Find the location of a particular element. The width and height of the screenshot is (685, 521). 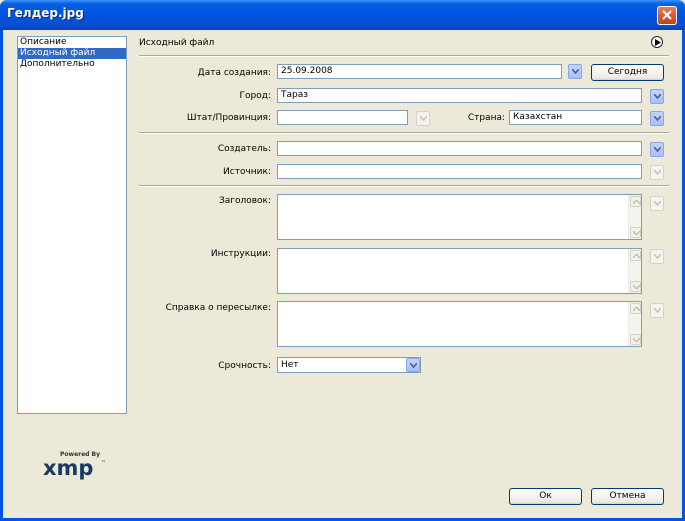

city-dropdown-button is located at coordinates (657, 96).